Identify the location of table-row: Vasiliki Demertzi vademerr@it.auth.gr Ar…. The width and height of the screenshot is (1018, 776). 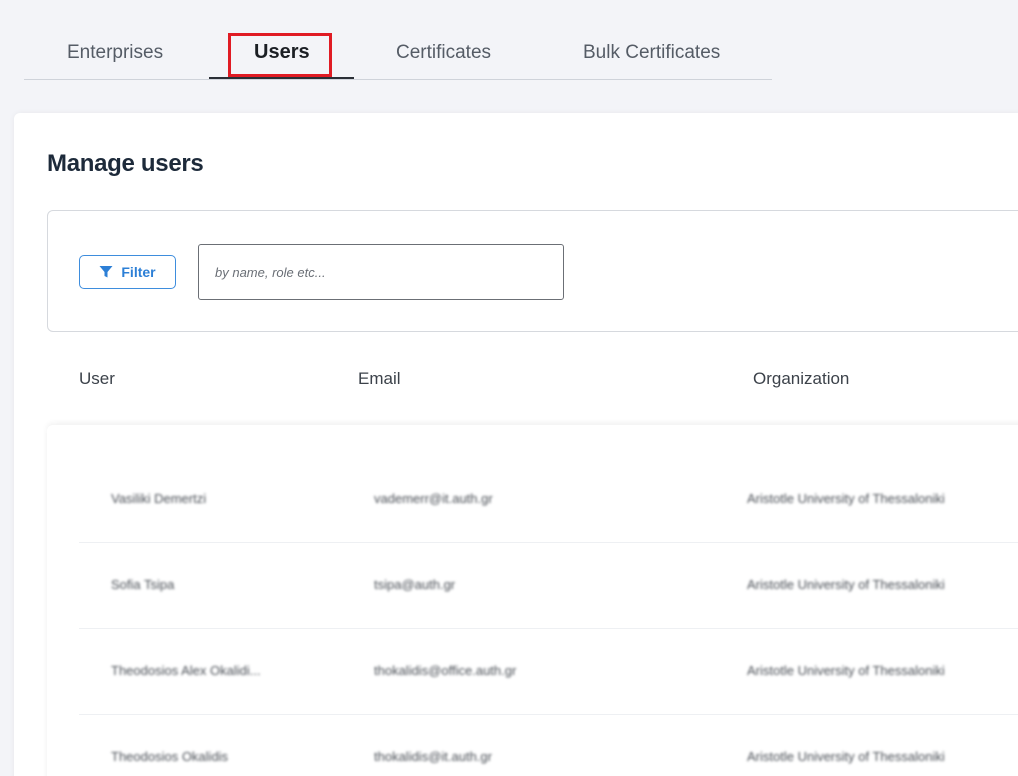
(548, 500).